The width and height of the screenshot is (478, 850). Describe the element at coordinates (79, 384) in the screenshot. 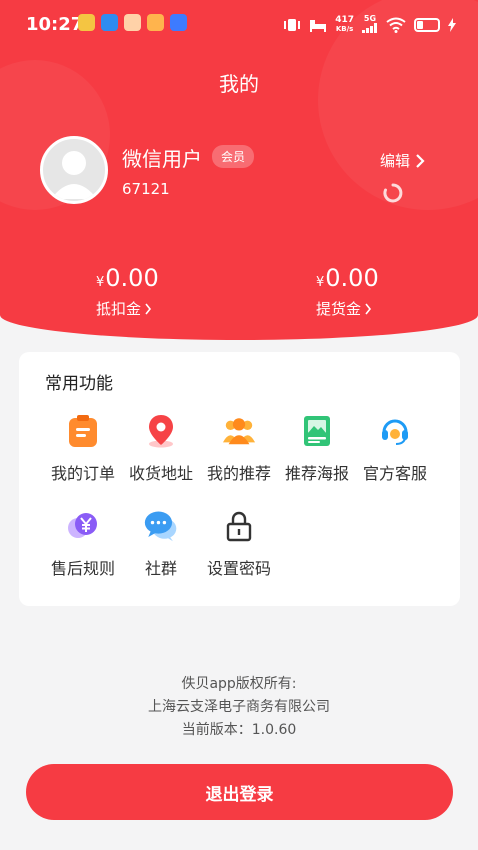

I see `section-title: 常用功能` at that location.